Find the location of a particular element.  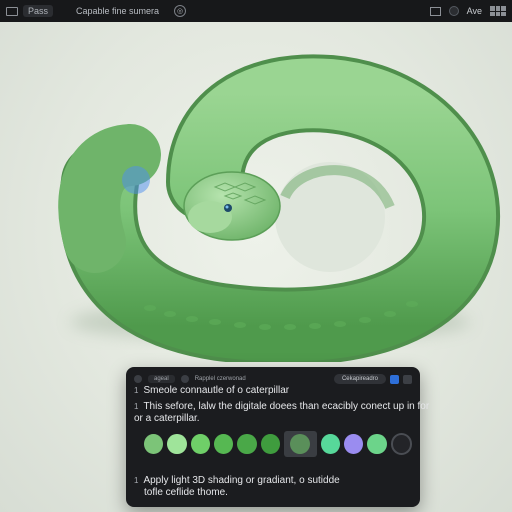

screen-icon is located at coordinates (435, 11).